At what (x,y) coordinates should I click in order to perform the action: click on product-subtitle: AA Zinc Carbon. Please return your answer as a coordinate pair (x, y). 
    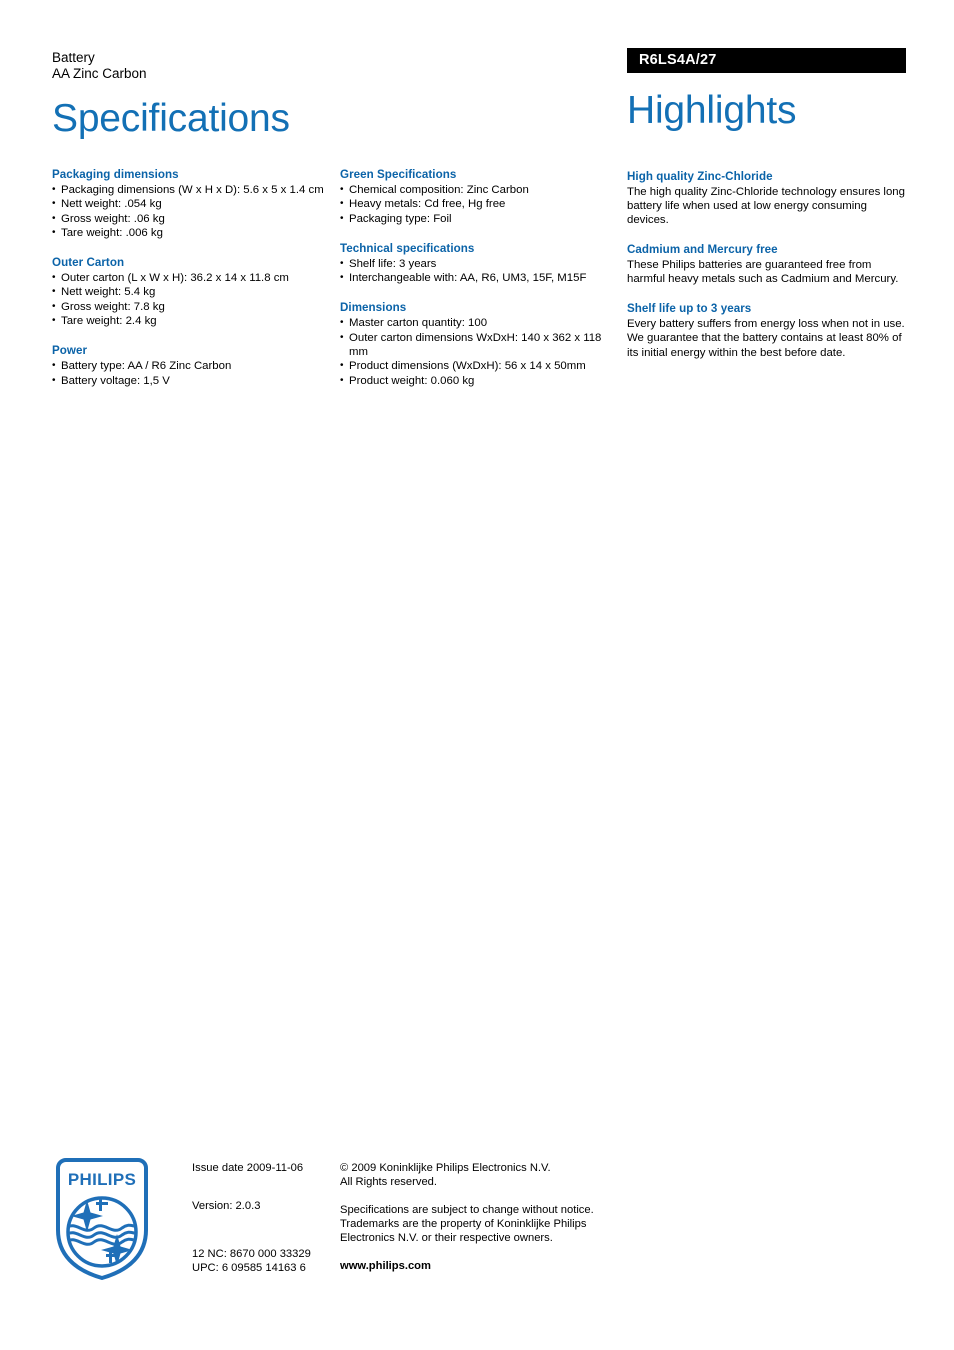
    Looking at the image, I should click on (99, 73).